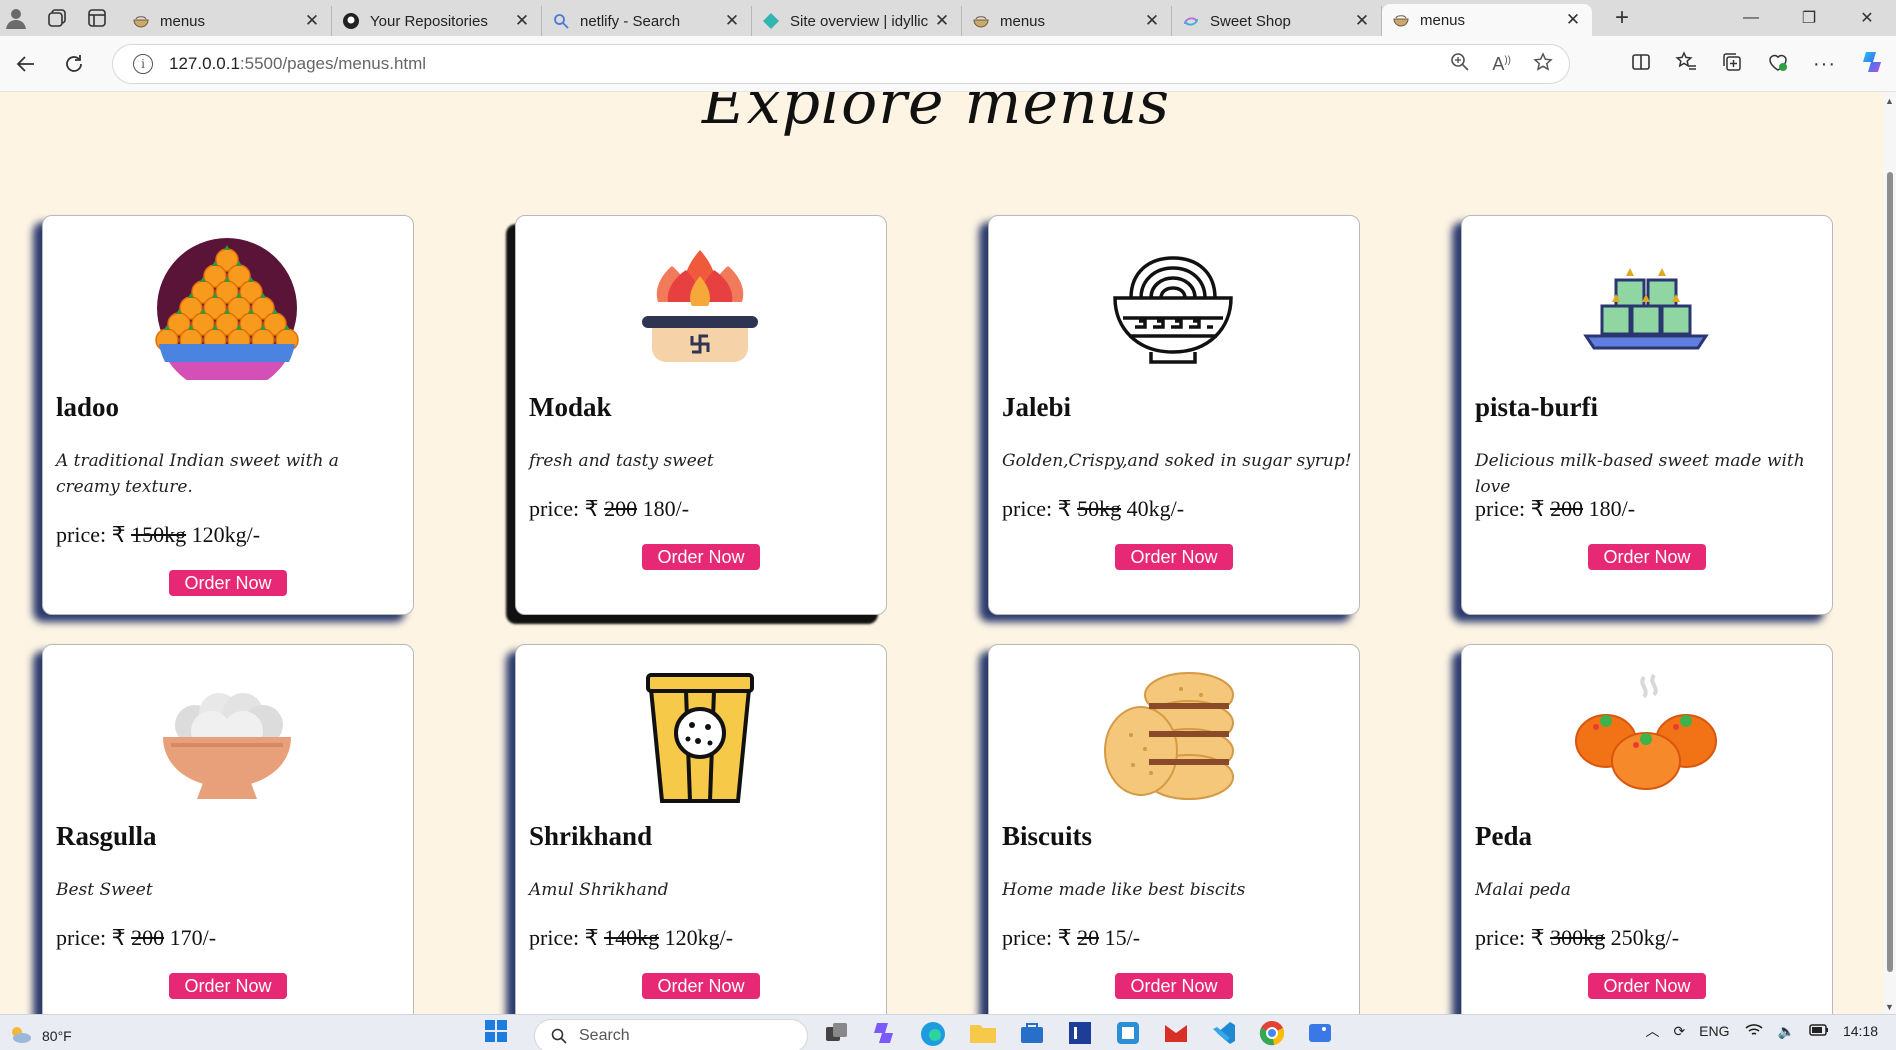 The image size is (1896, 1050). What do you see at coordinates (1819, 1031) in the screenshot?
I see `battery-icon` at bounding box center [1819, 1031].